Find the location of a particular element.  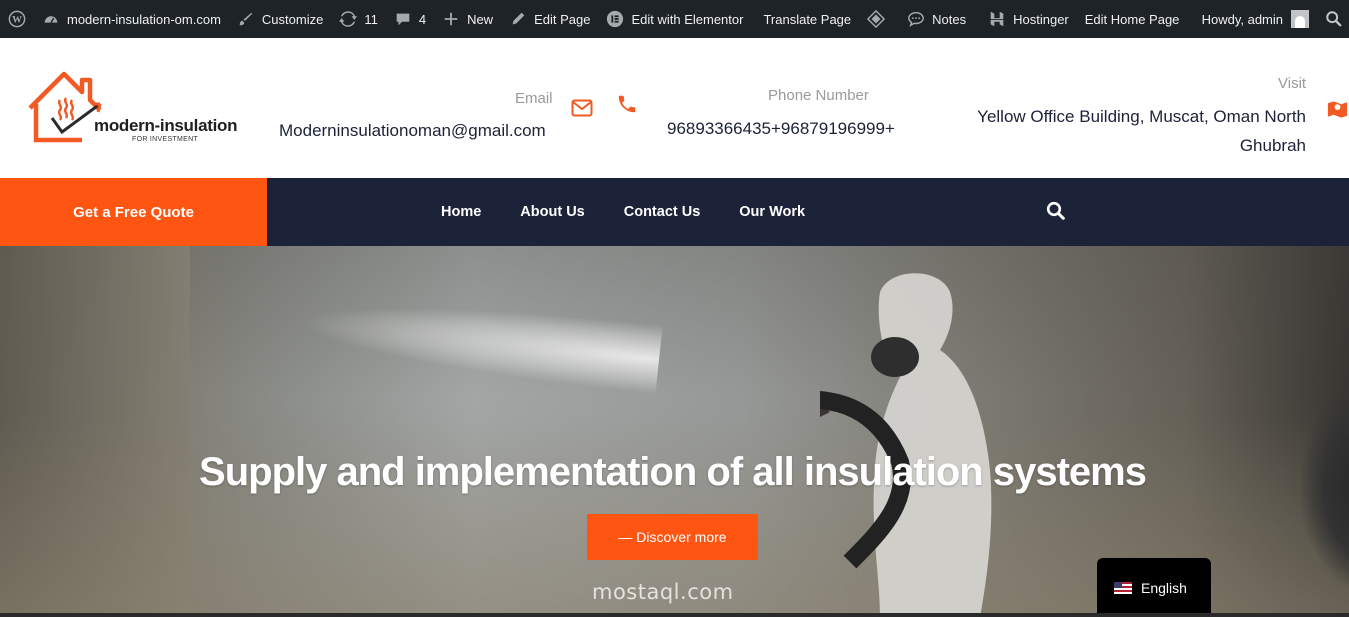

envelope-icon is located at coordinates (582, 108).